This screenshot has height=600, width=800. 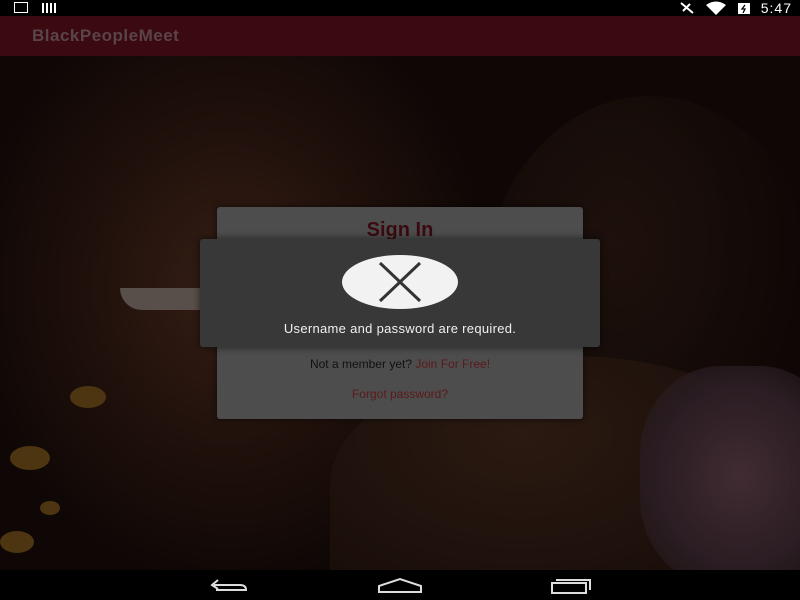 I want to click on status-bar: 5:47, so click(x=400, y=8).